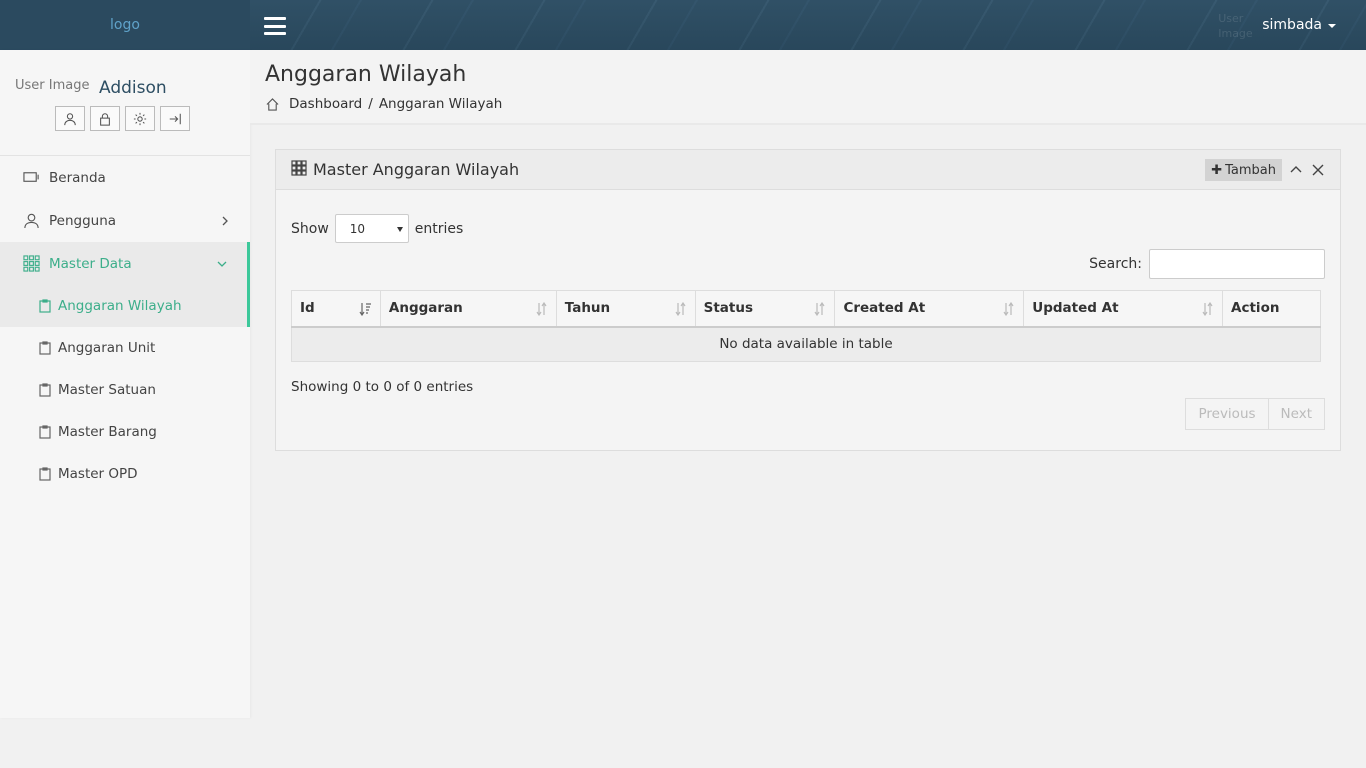 This screenshot has height=768, width=1366. I want to click on sidebar-subitem-master-satuan: Master Satuan, so click(125, 390).